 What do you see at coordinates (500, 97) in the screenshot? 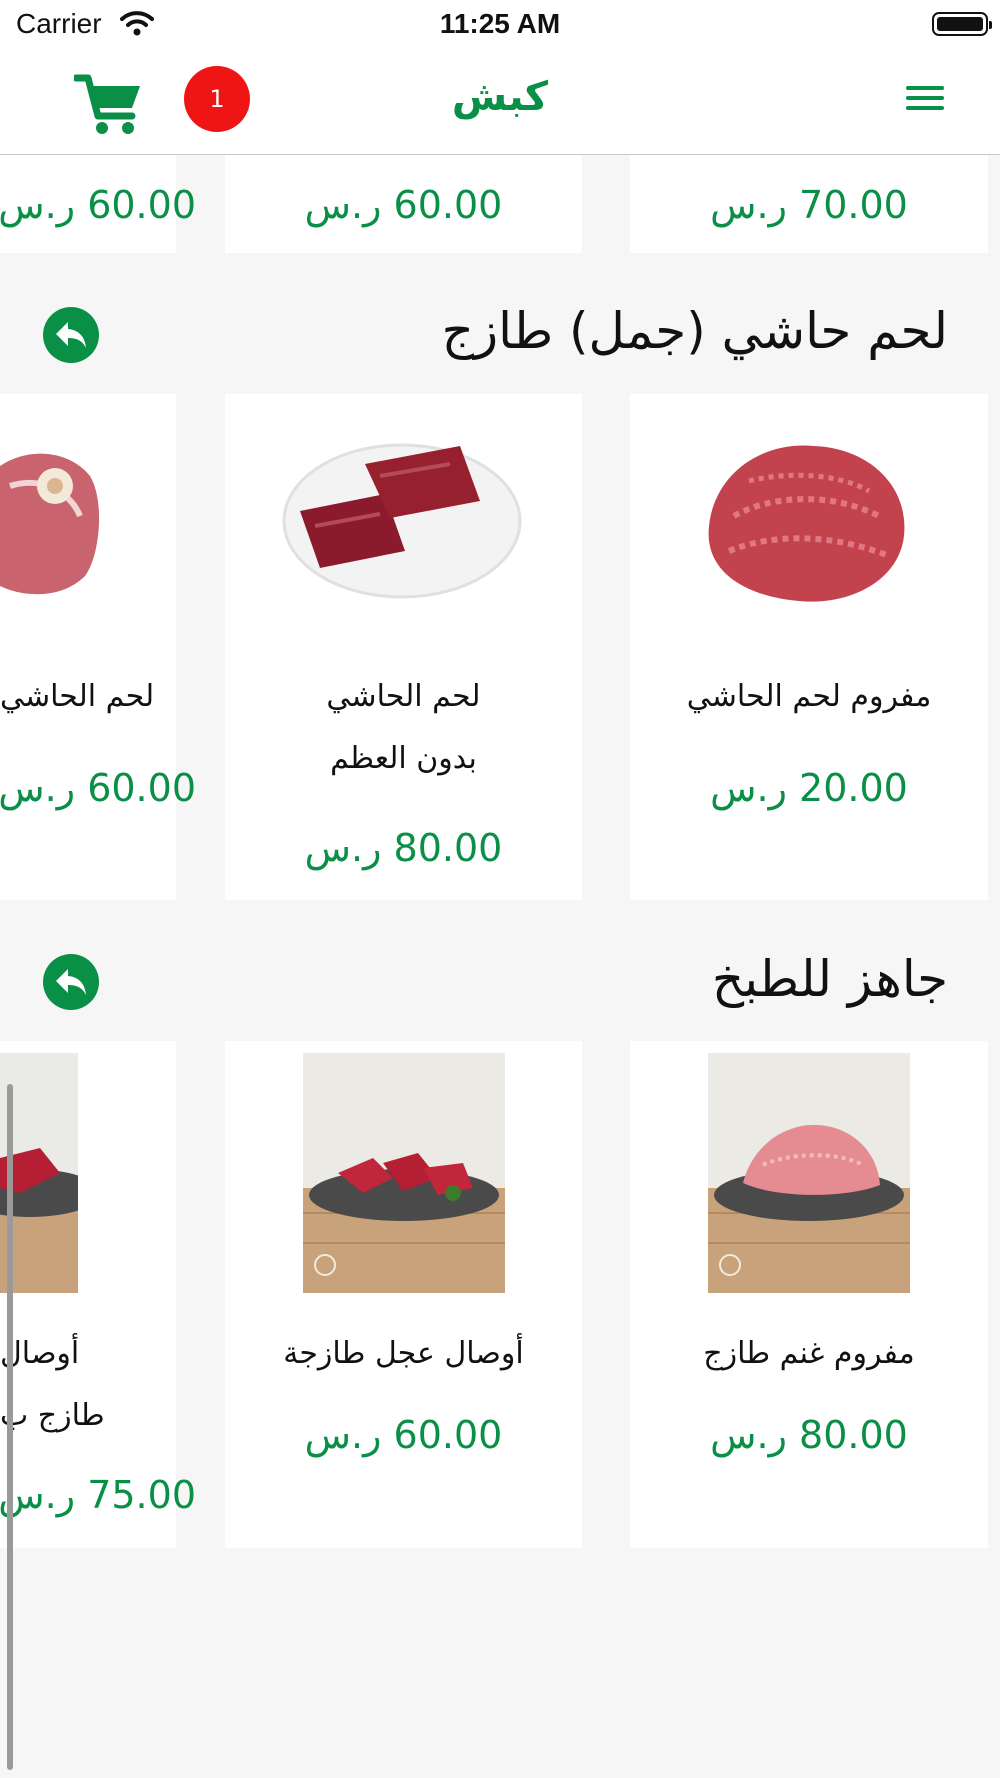
I see `app-title: كبش` at bounding box center [500, 97].